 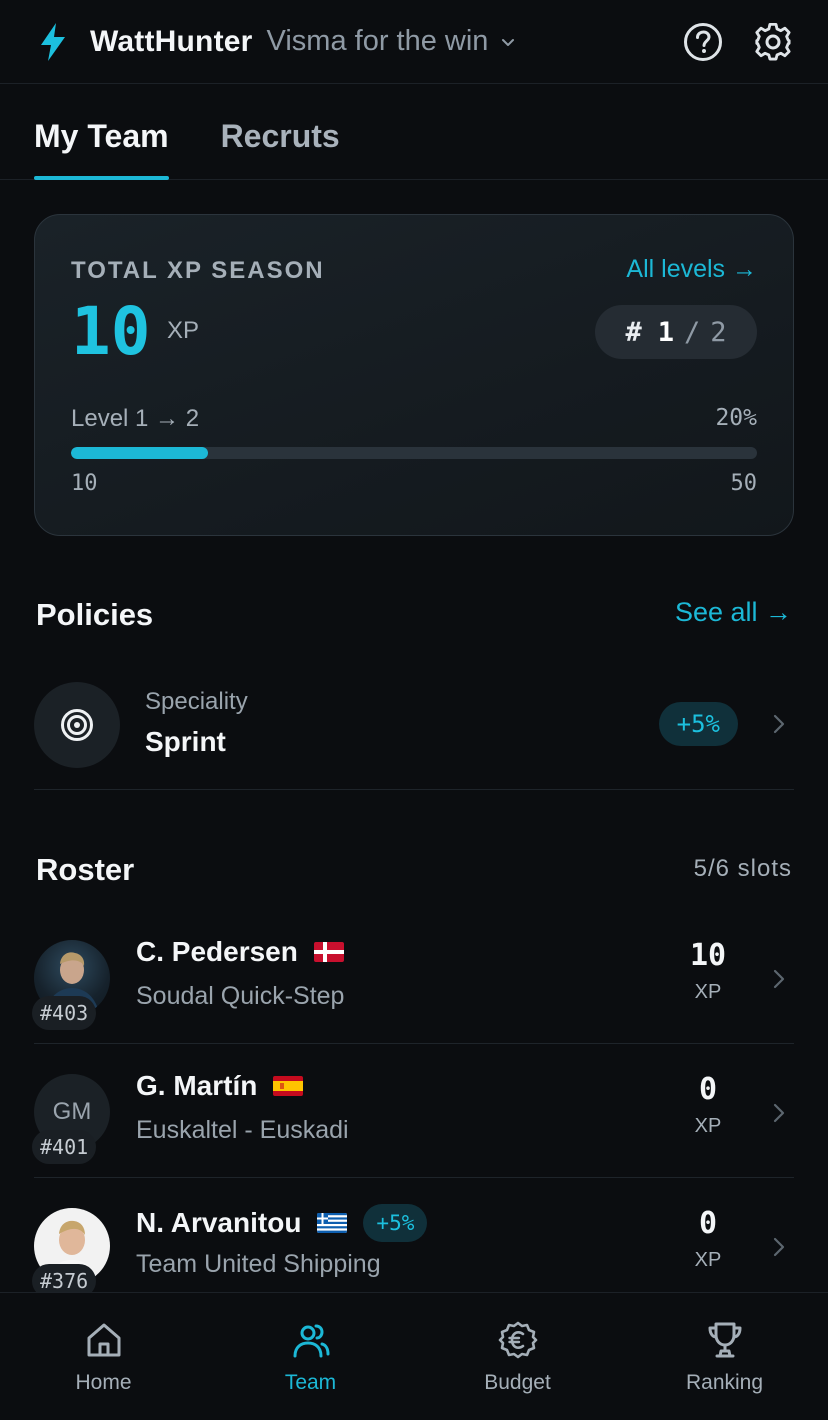 I want to click on rider-team: Soudal Quick-Step, so click(x=240, y=996).